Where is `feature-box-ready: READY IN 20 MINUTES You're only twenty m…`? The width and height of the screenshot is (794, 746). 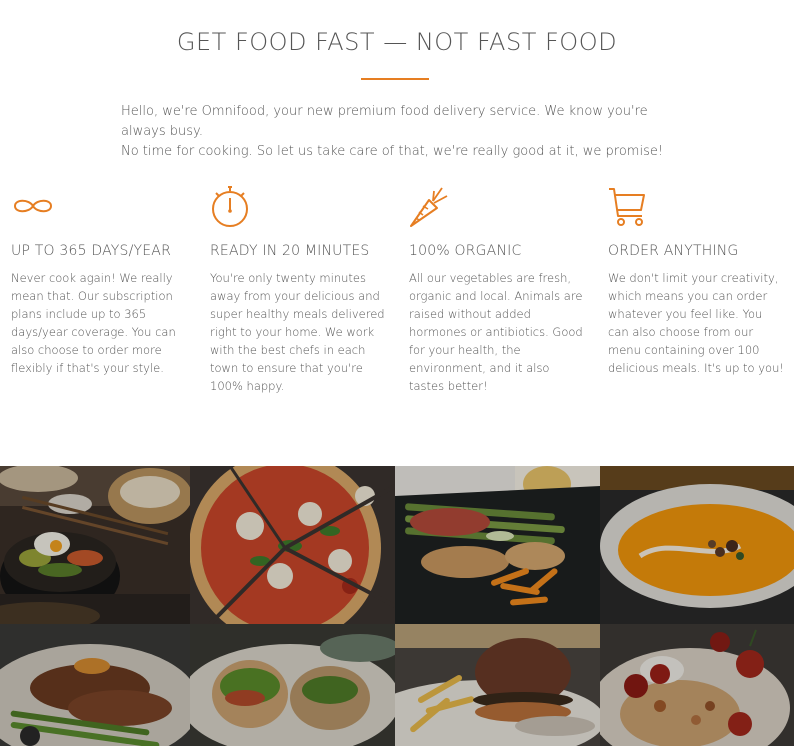
feature-box-ready: READY IN 20 MINUTES You're only twenty m… is located at coordinates (299, 290).